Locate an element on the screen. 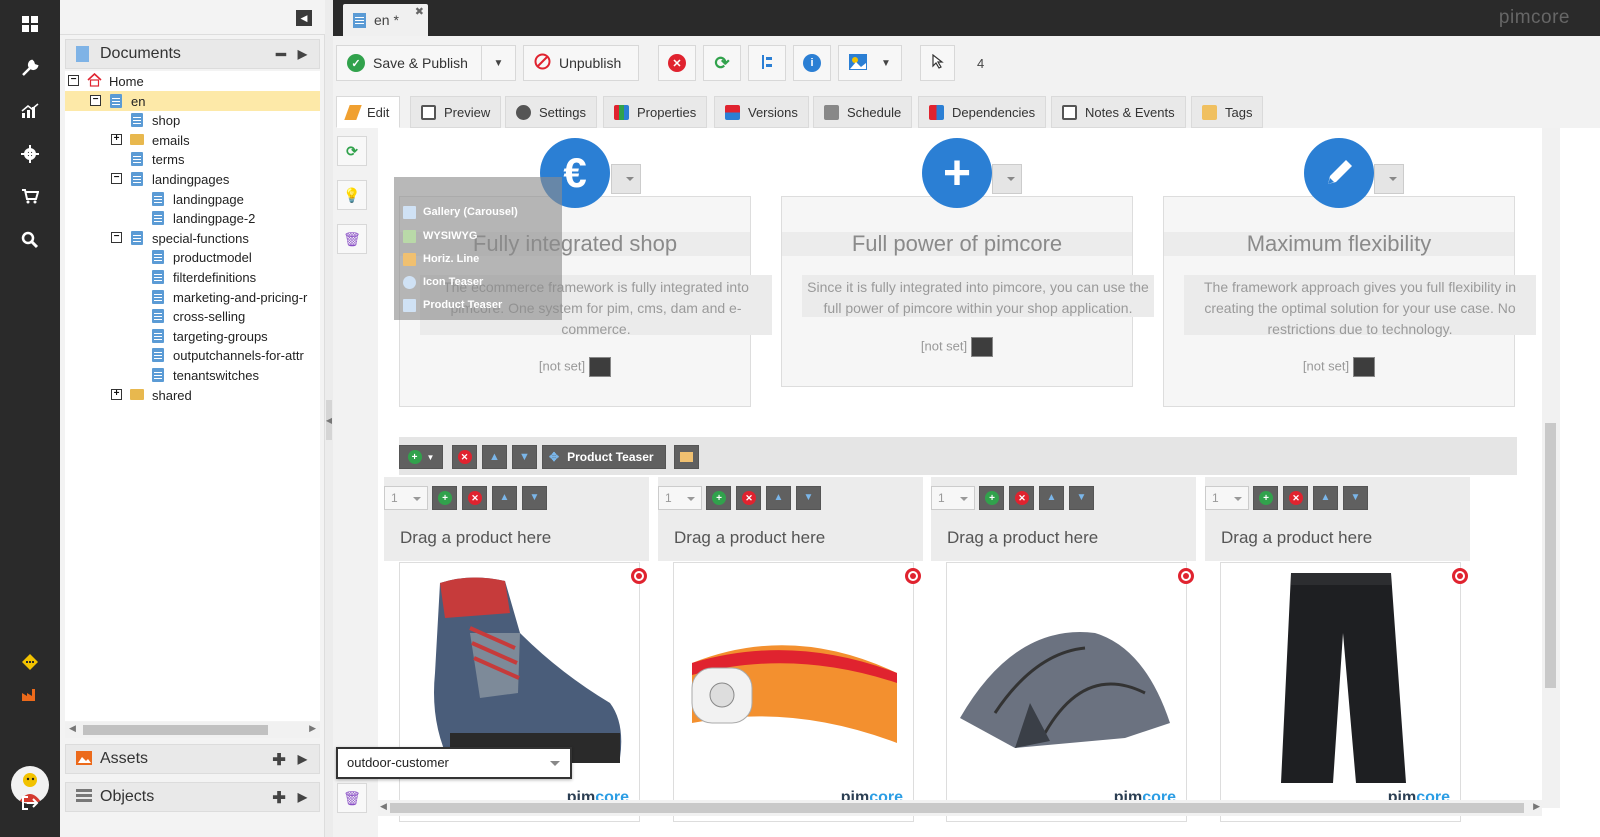 The width and height of the screenshot is (1600, 837). show-in-tree-button is located at coordinates (767, 63).